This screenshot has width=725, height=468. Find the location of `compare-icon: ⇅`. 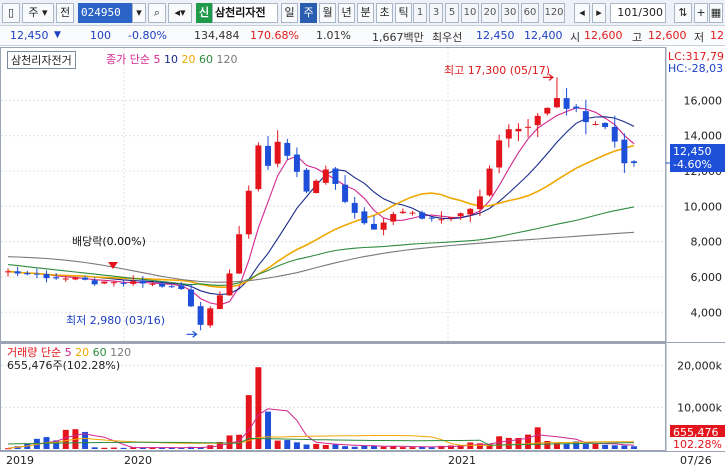

compare-icon: ⇅ is located at coordinates (683, 13).